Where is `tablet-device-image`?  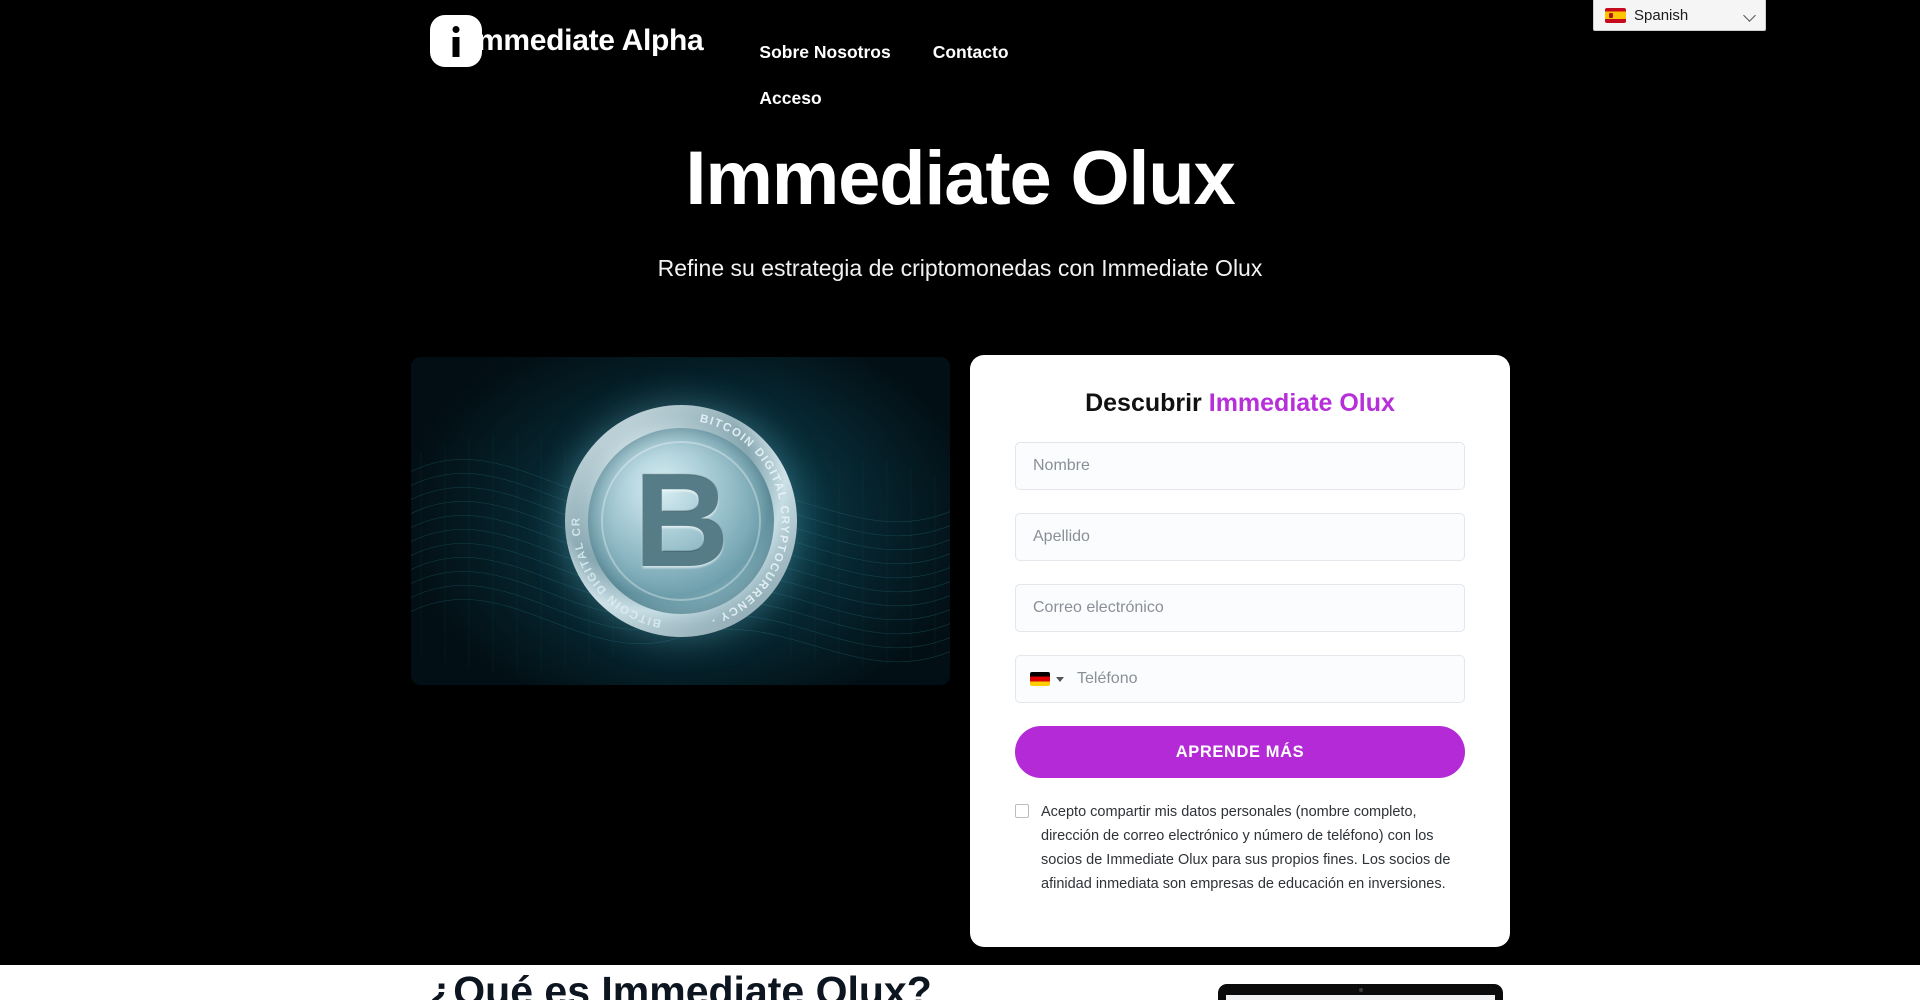 tablet-device-image is located at coordinates (1360, 992).